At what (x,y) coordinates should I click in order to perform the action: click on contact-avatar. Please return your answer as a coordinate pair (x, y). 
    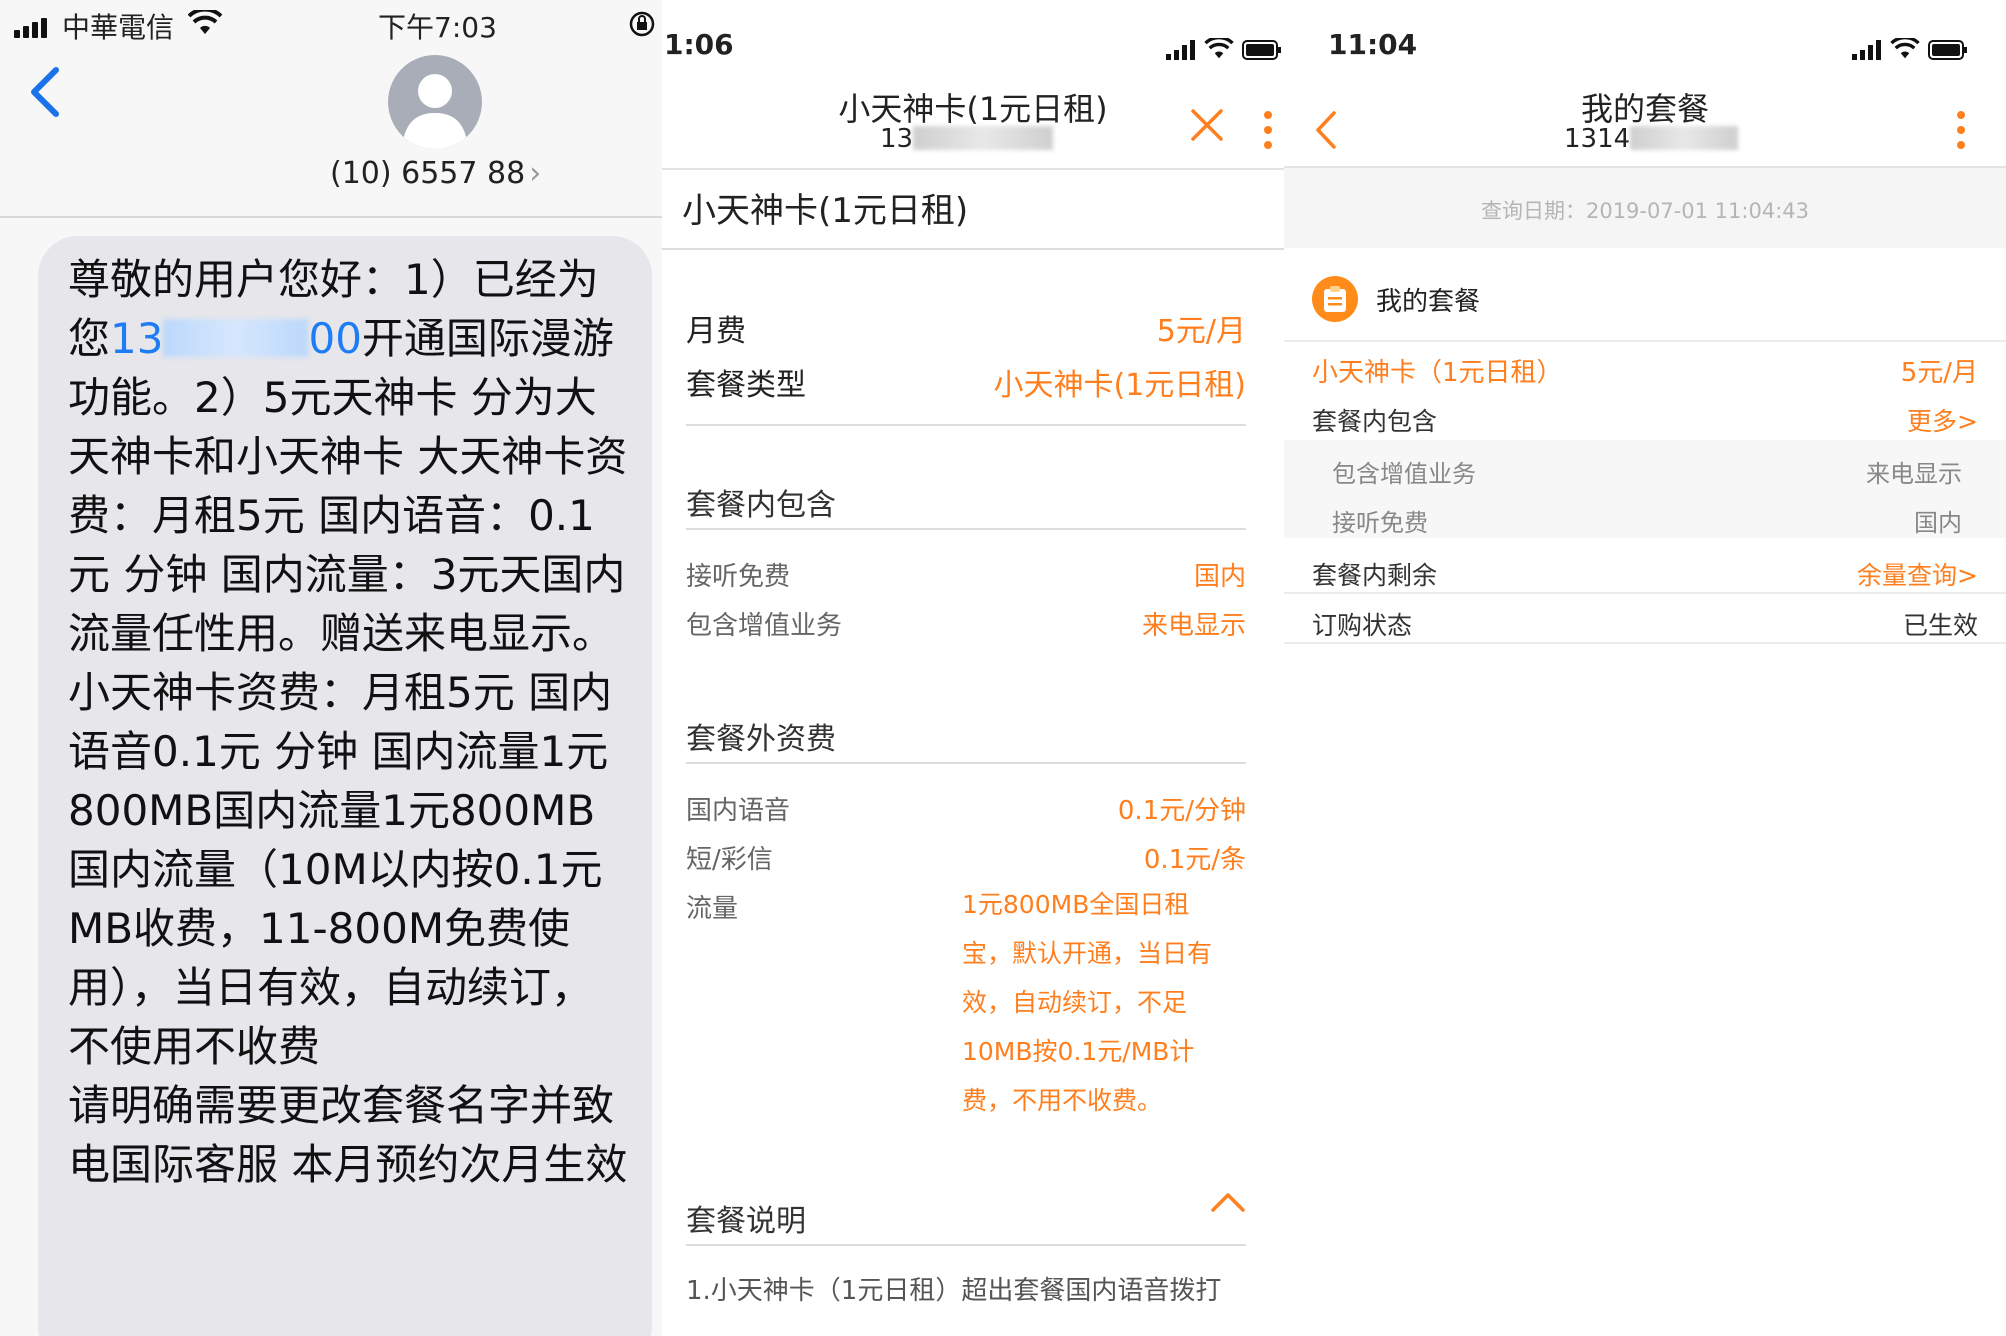
    Looking at the image, I should click on (435, 102).